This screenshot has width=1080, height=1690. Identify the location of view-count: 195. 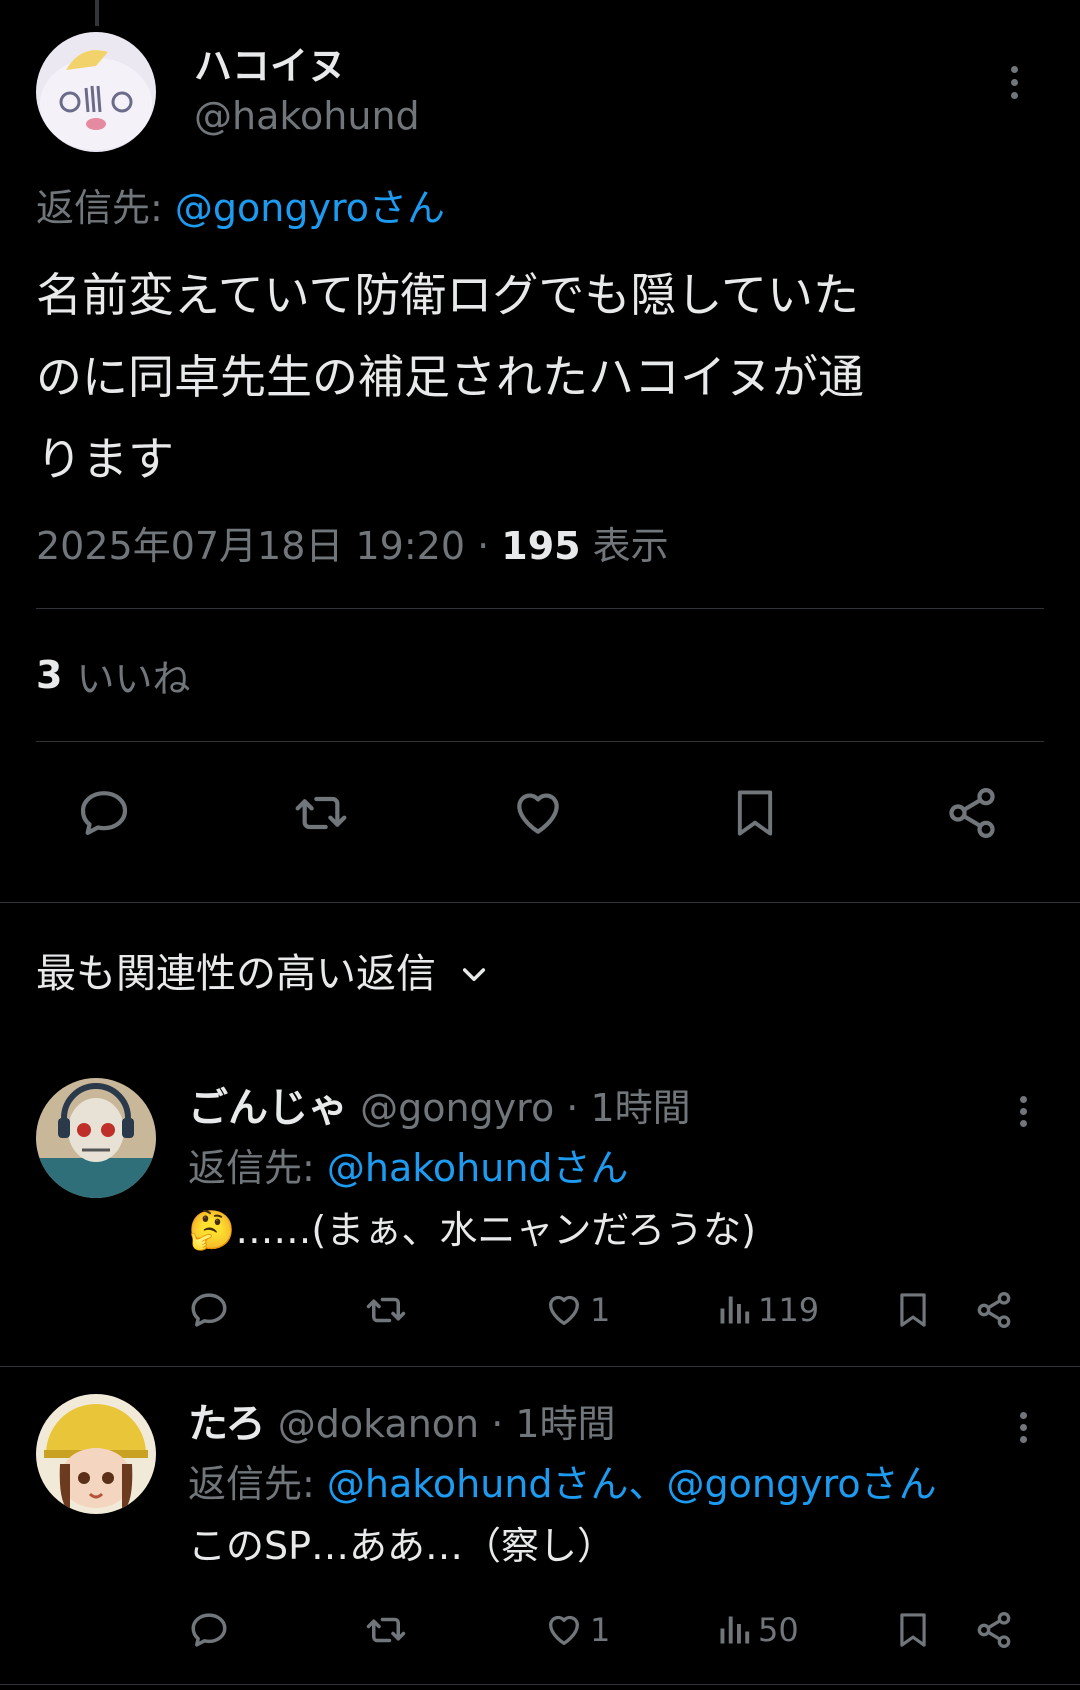
(541, 546).